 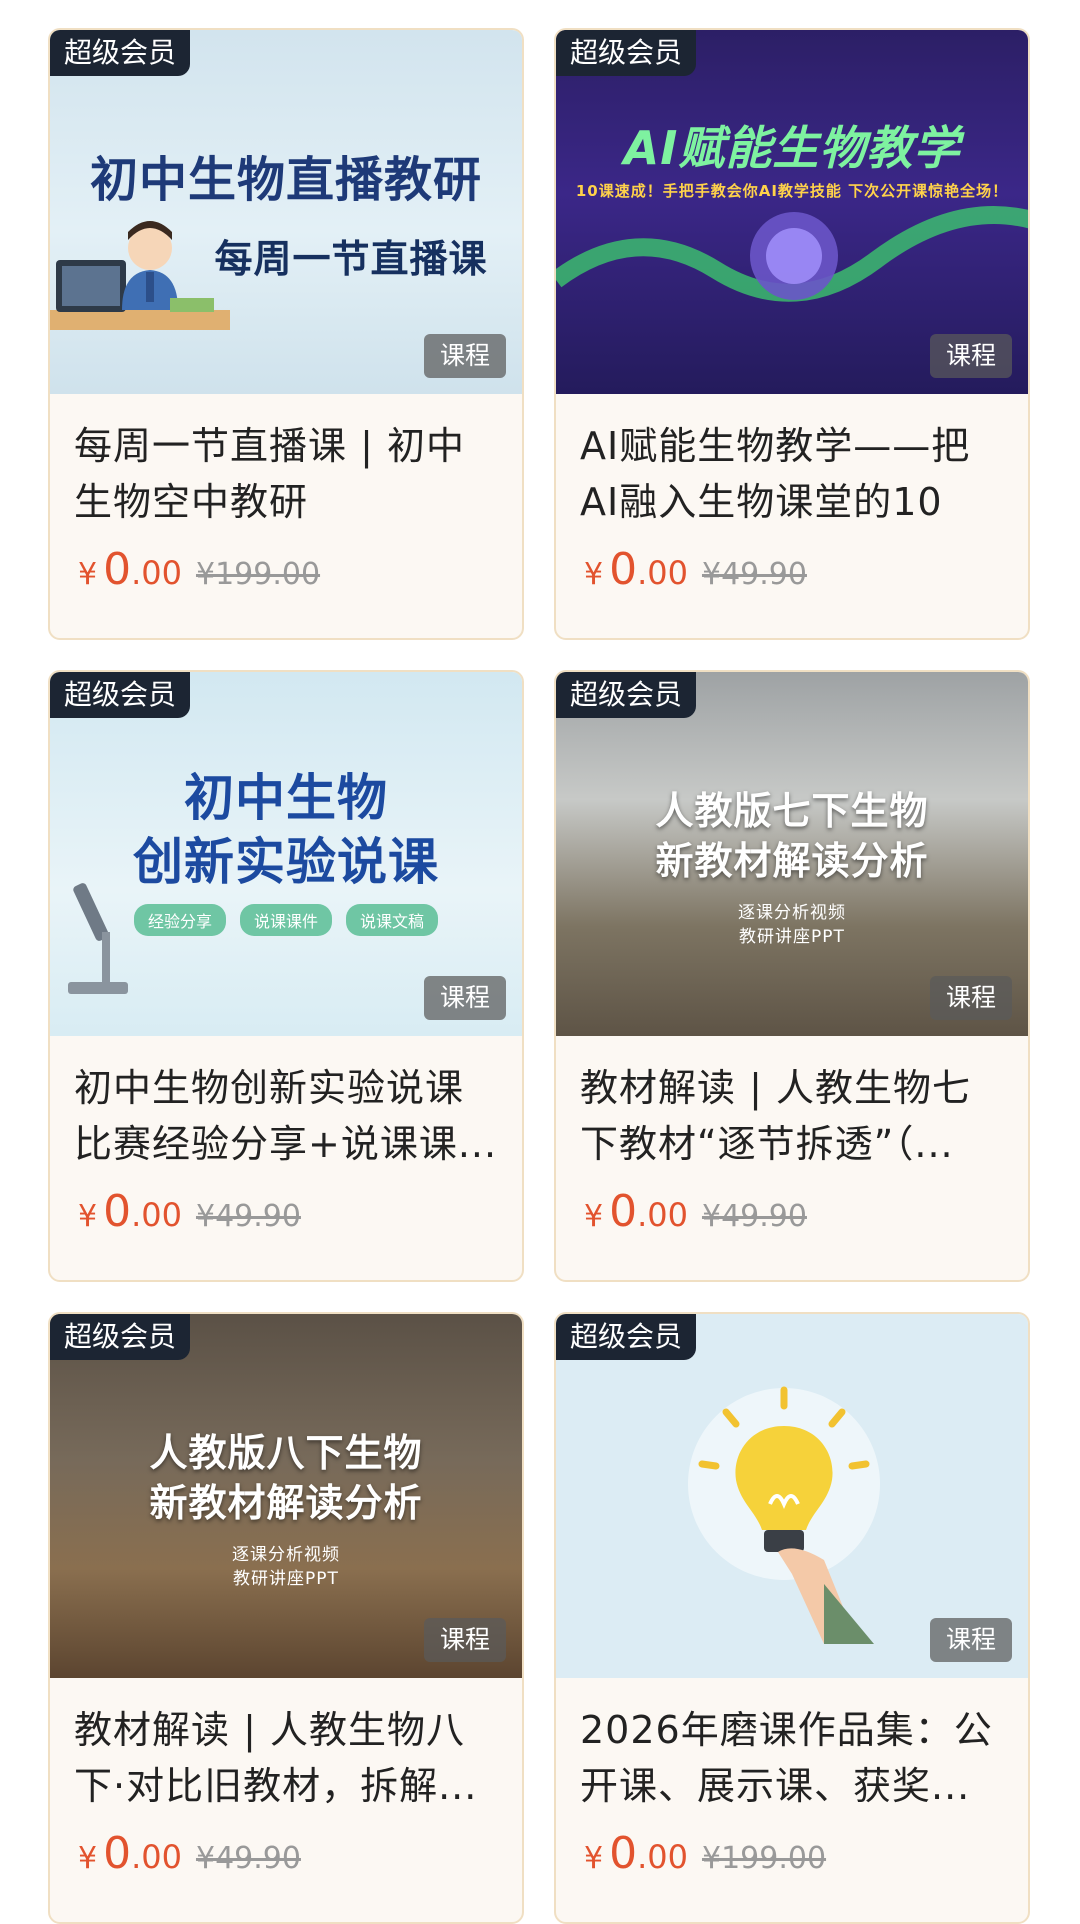 I want to click on thumbnail-heading: AI赋能生物教学, so click(x=792, y=148).